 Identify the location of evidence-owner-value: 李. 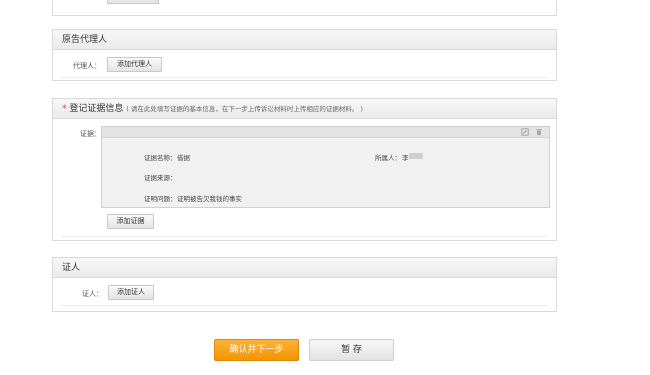
(405, 158).